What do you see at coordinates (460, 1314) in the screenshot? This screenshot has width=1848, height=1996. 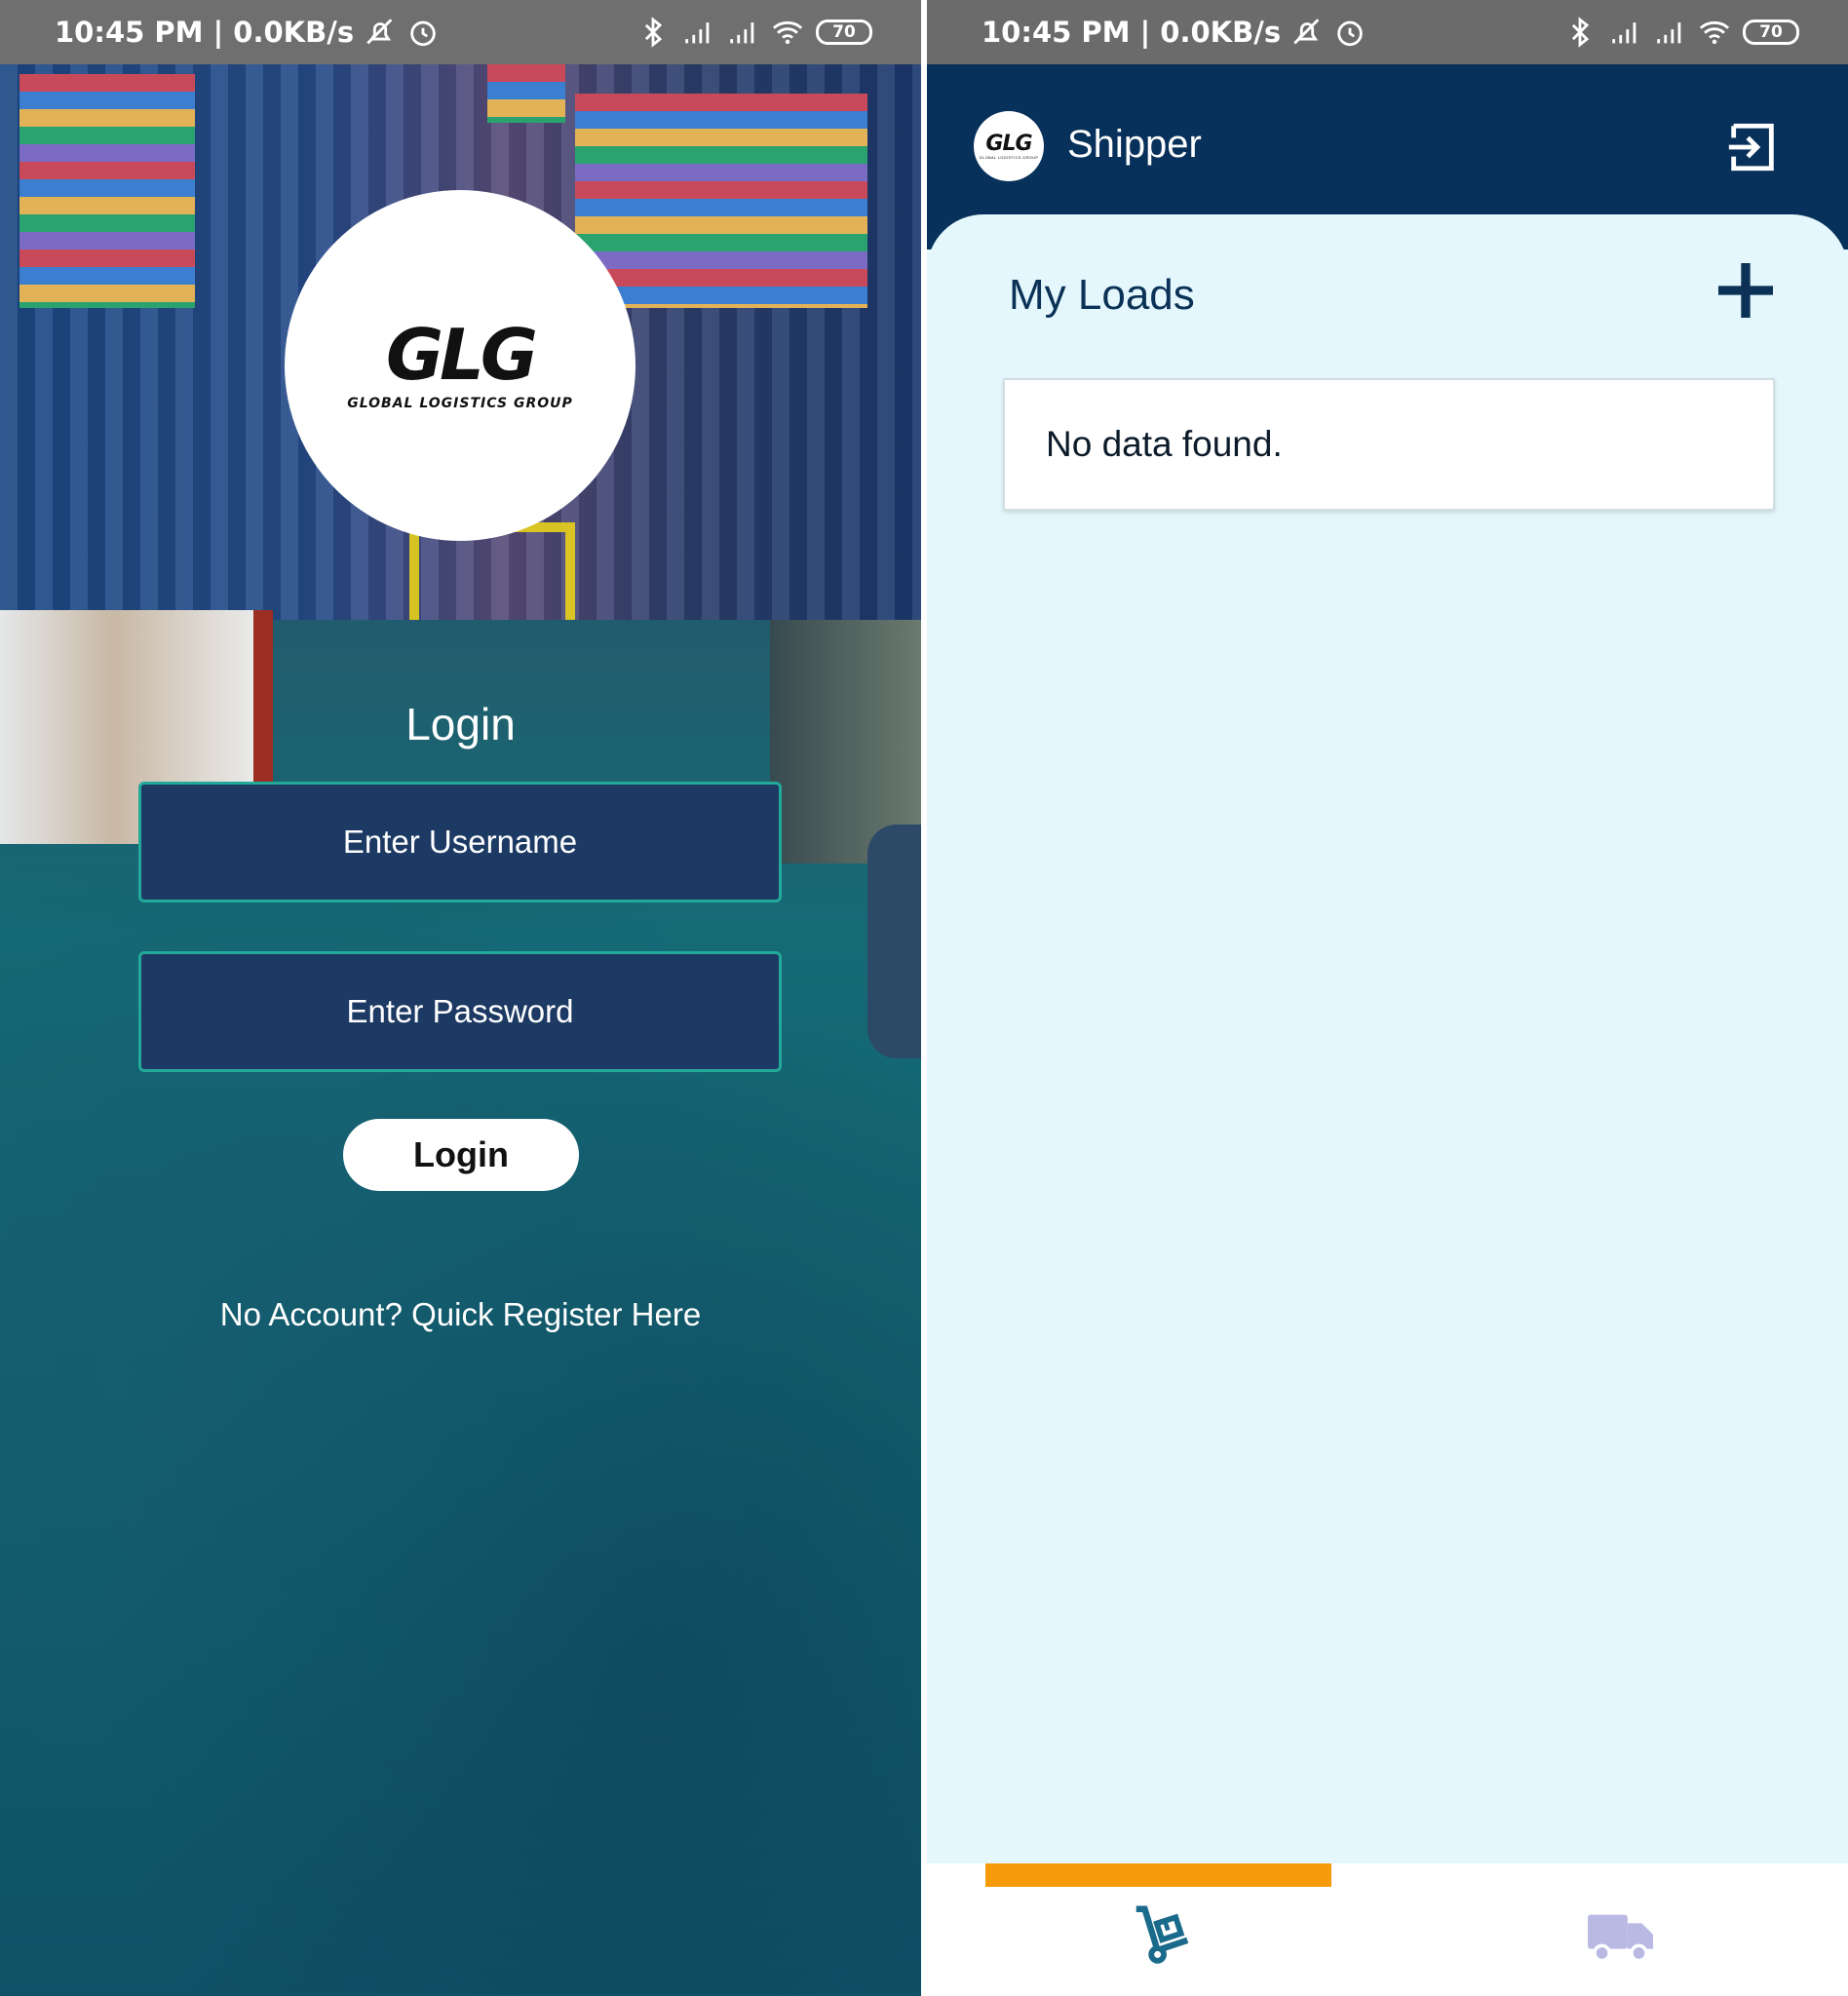 I see `register-link: No Account? Quick Register Here` at bounding box center [460, 1314].